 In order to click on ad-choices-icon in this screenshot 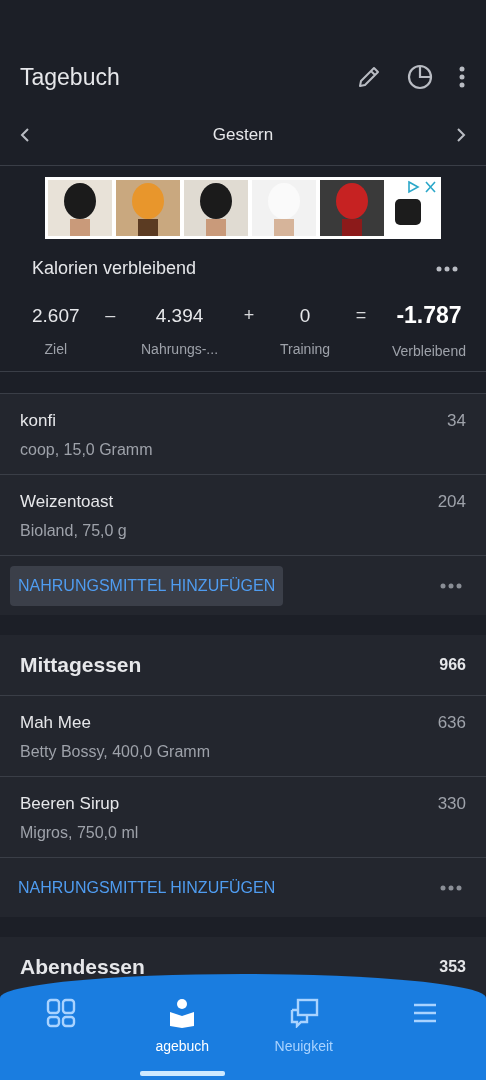, I will do `click(422, 187)`.